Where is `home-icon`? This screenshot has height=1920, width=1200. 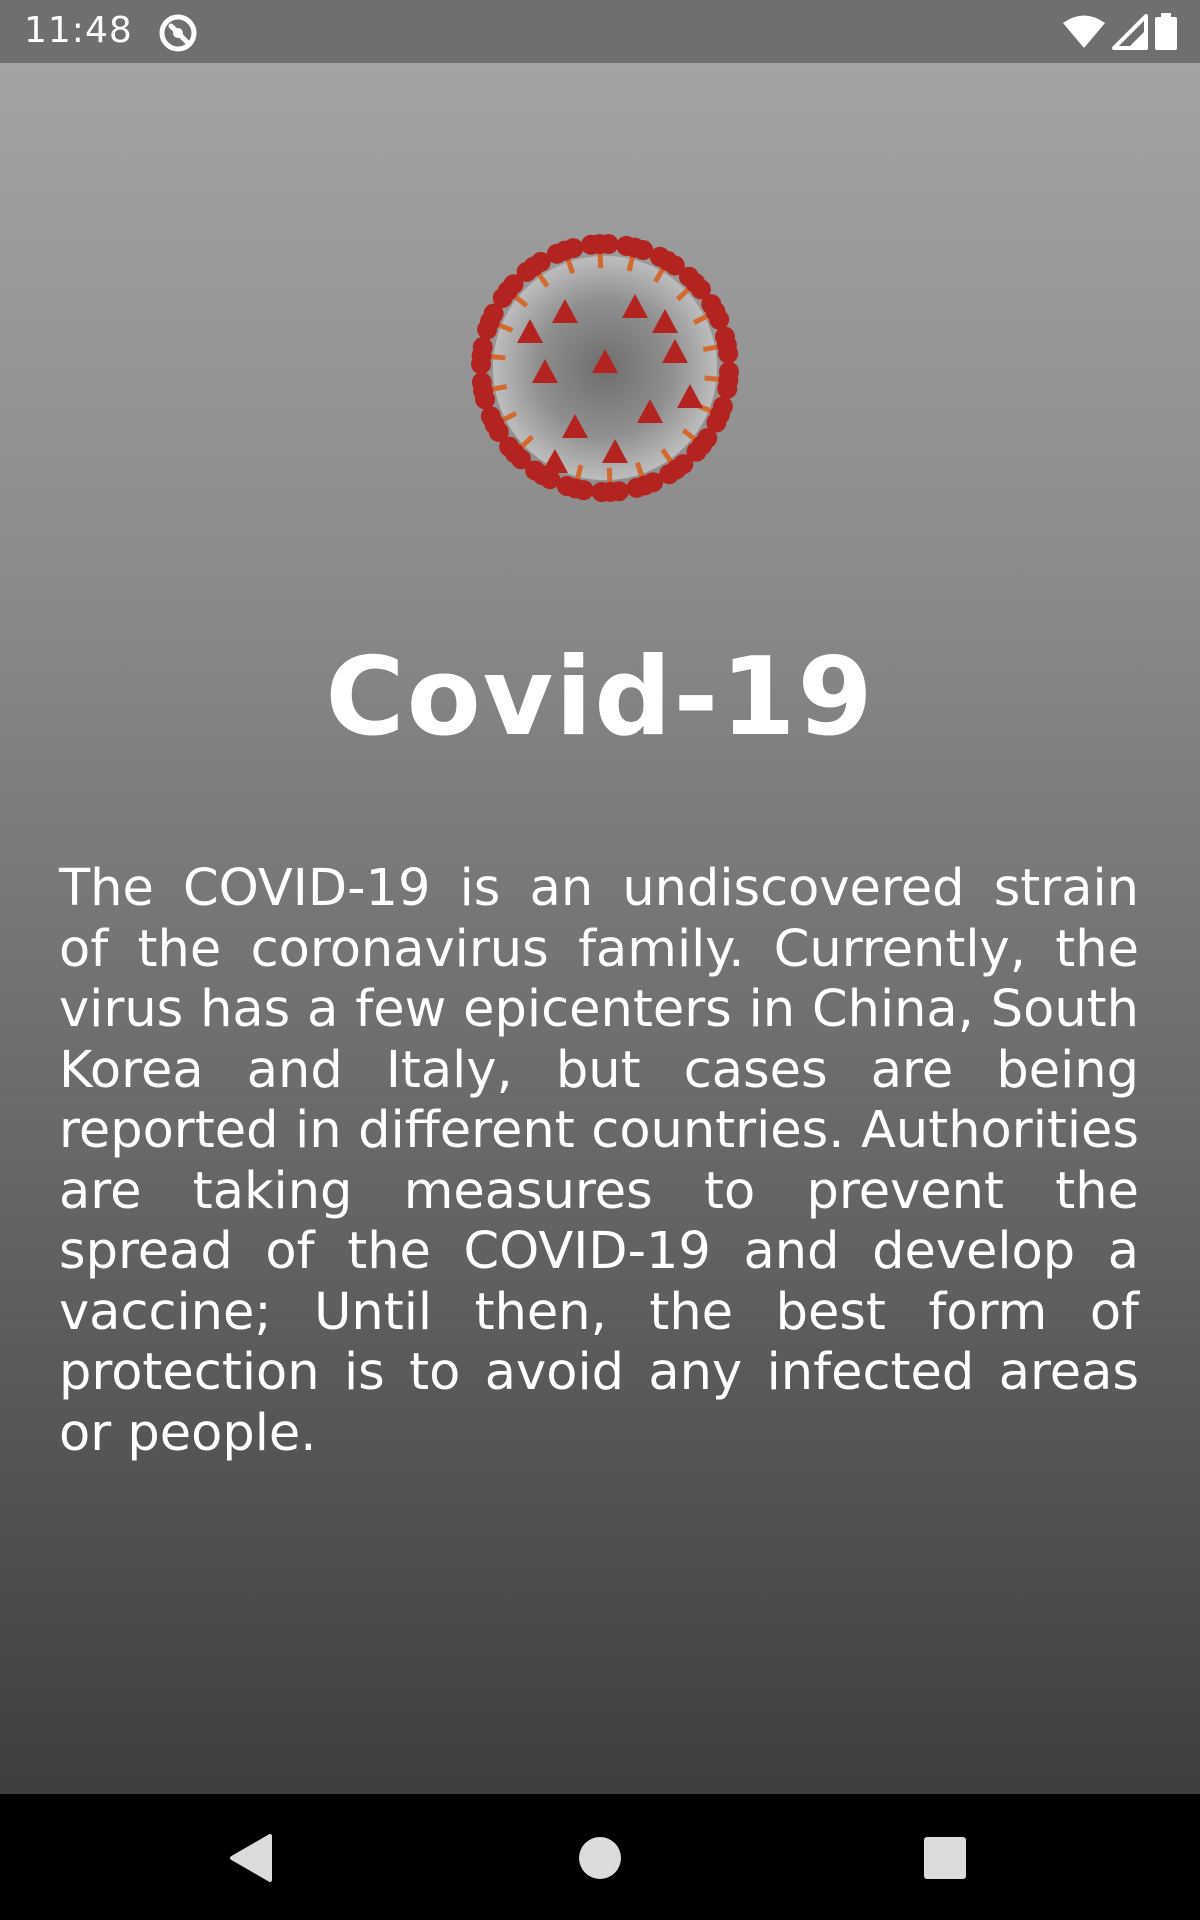
home-icon is located at coordinates (600, 1858).